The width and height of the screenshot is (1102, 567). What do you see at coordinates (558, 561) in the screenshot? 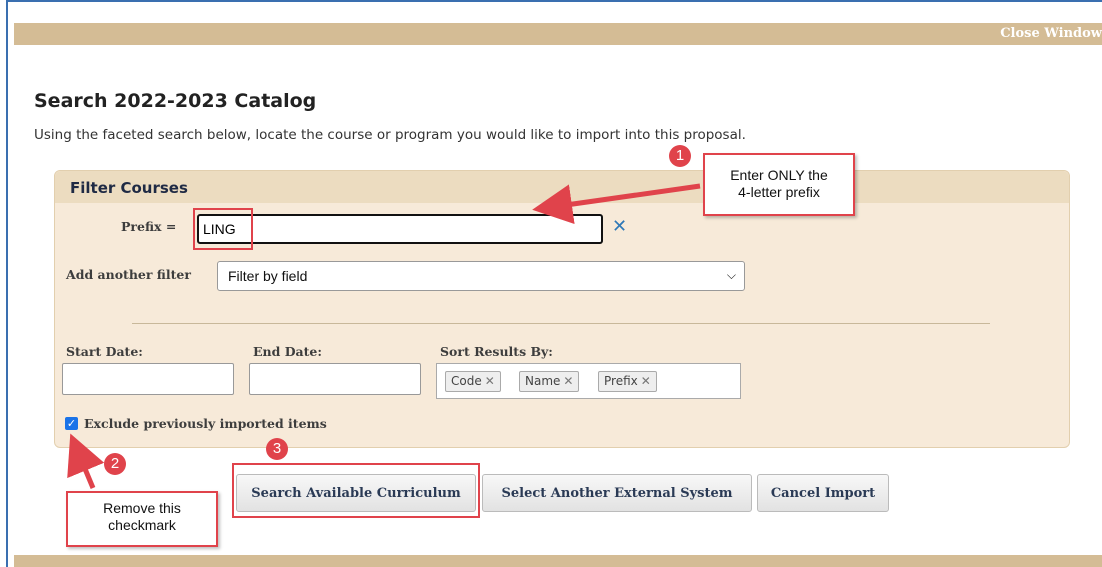
I see `footer-bar` at bounding box center [558, 561].